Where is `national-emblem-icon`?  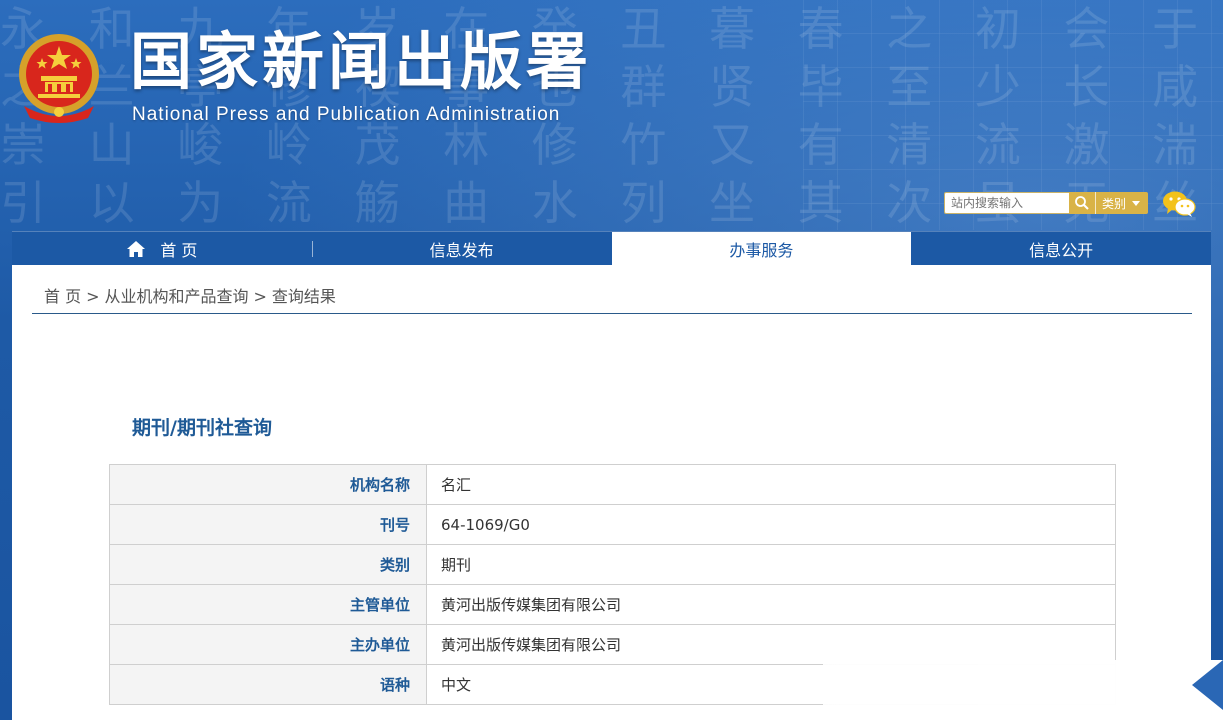
national-emblem-icon is located at coordinates (59, 78).